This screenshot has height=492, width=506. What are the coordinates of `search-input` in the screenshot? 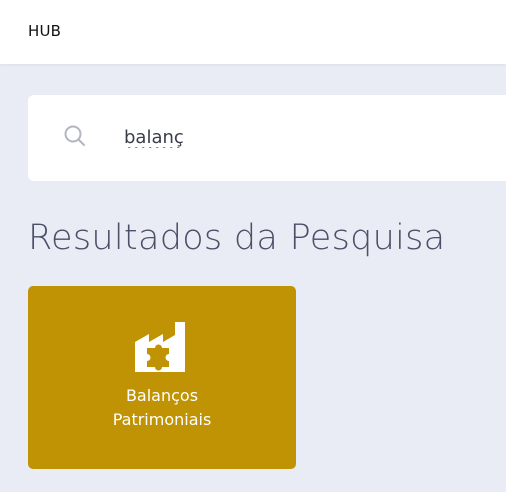 It's located at (294, 137).